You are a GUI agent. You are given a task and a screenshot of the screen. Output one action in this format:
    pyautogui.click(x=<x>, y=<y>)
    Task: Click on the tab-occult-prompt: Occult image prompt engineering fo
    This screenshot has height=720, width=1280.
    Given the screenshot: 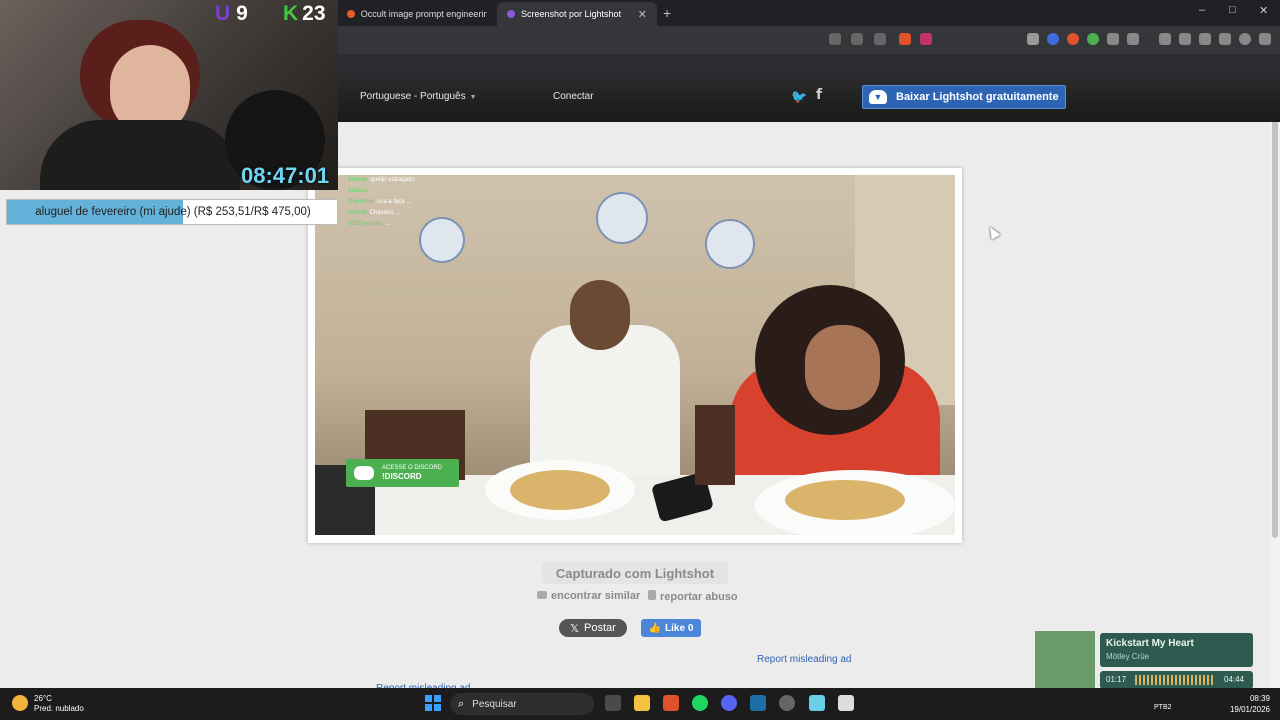 What is the action you would take?
    pyautogui.click(x=417, y=14)
    